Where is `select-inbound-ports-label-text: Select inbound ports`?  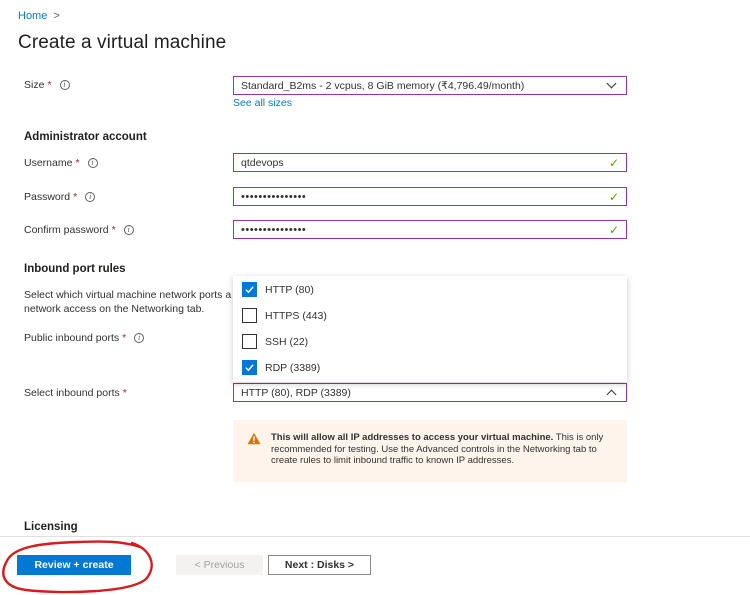 select-inbound-ports-label-text: Select inbound ports is located at coordinates (72, 393).